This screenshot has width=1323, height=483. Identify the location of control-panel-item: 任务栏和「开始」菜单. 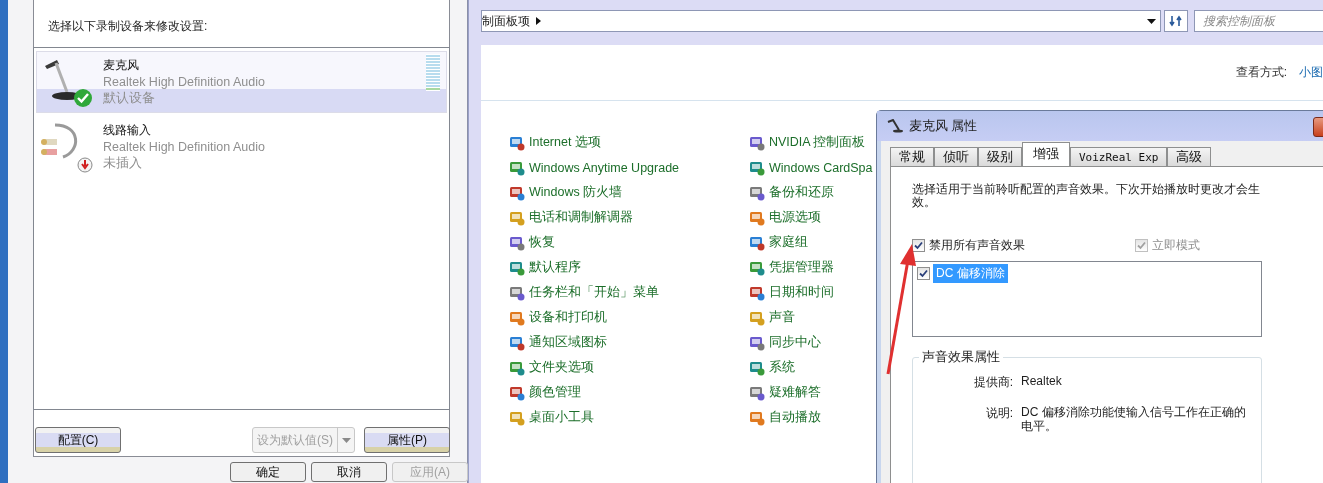
(629, 292).